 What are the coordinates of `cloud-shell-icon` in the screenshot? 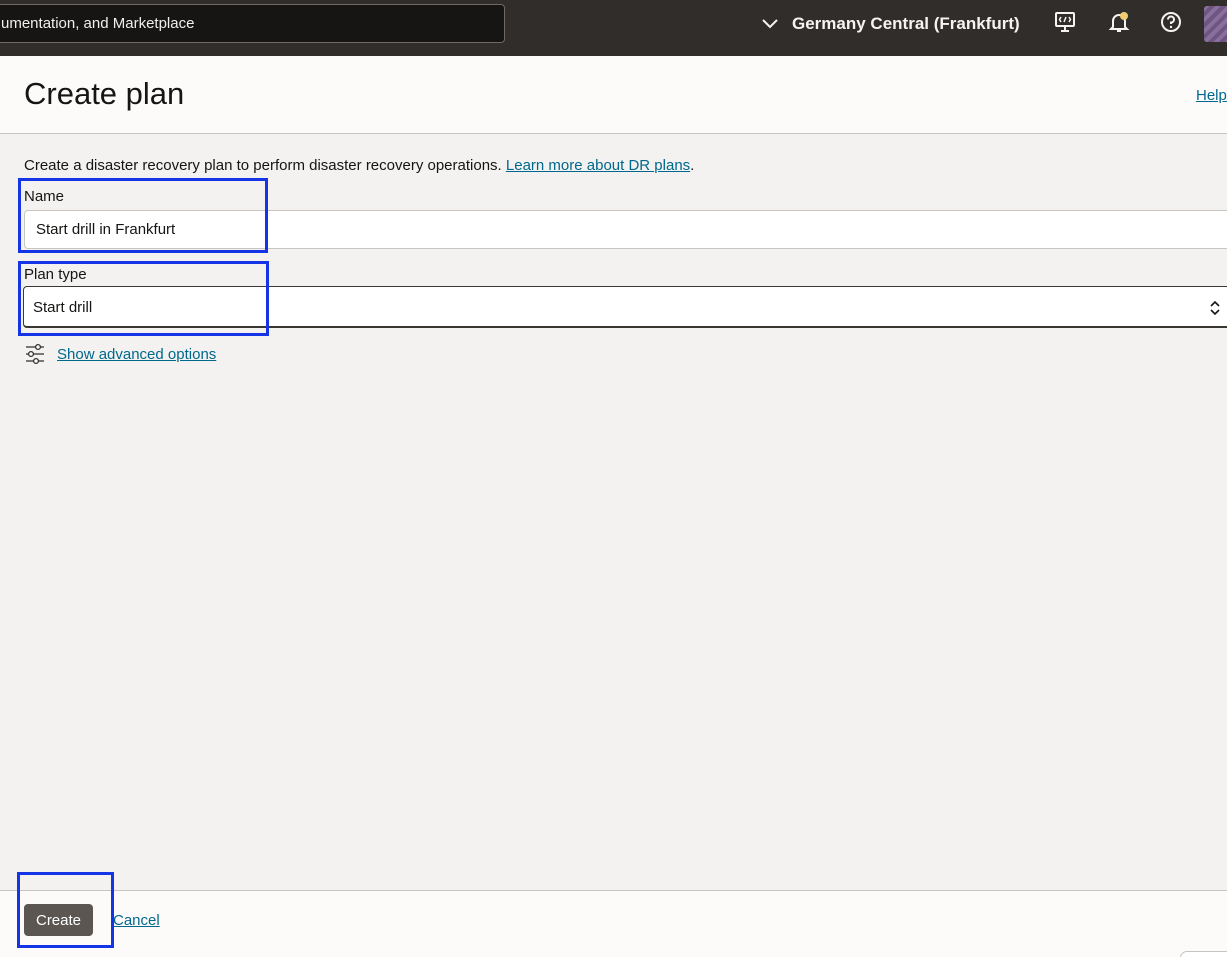 It's located at (1065, 22).